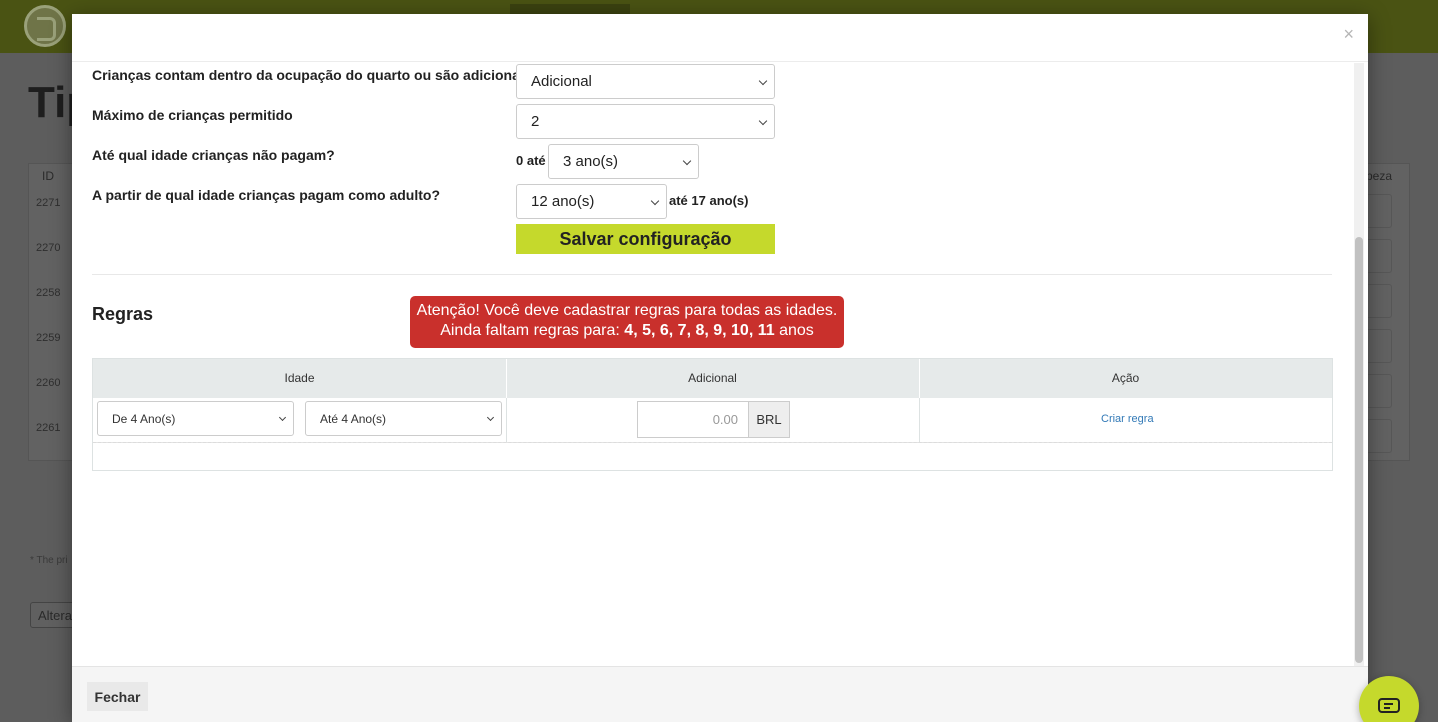 The image size is (1438, 722). What do you see at coordinates (712, 378) in the screenshot?
I see `column-header-additional: Adicional` at bounding box center [712, 378].